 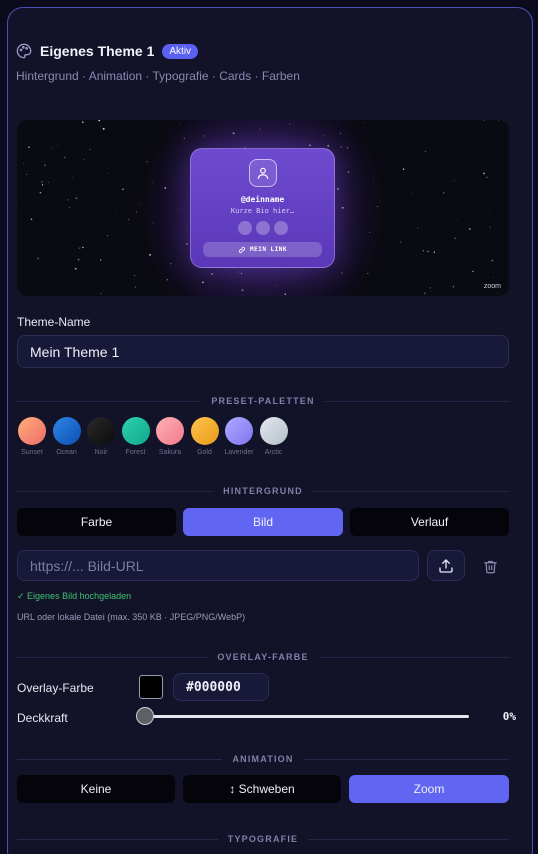 I want to click on overlay-hex-input, so click(x=221, y=687).